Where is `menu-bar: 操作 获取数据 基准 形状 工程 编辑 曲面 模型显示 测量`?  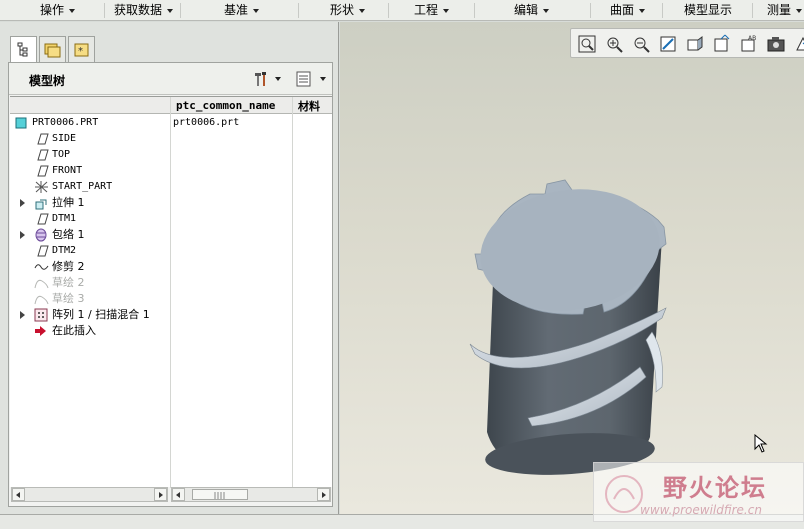
menu-bar: 操作 获取数据 基准 形状 工程 编辑 曲面 模型显示 测量 is located at coordinates (402, 10).